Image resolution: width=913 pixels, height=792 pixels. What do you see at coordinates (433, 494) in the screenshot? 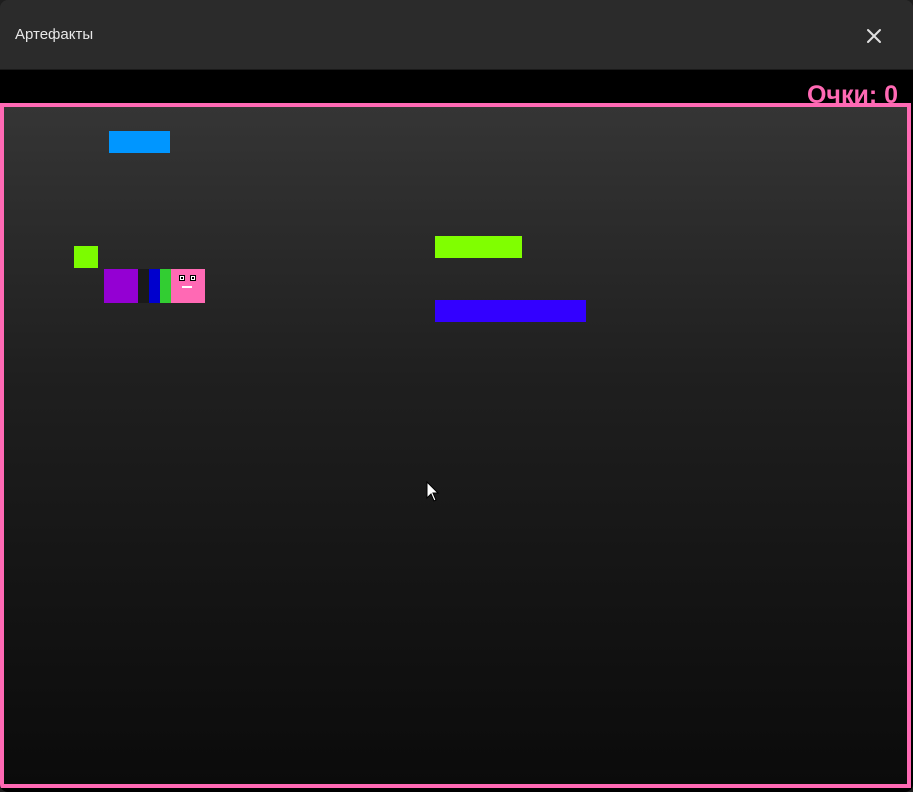
I see `mouse-cursor-icon` at bounding box center [433, 494].